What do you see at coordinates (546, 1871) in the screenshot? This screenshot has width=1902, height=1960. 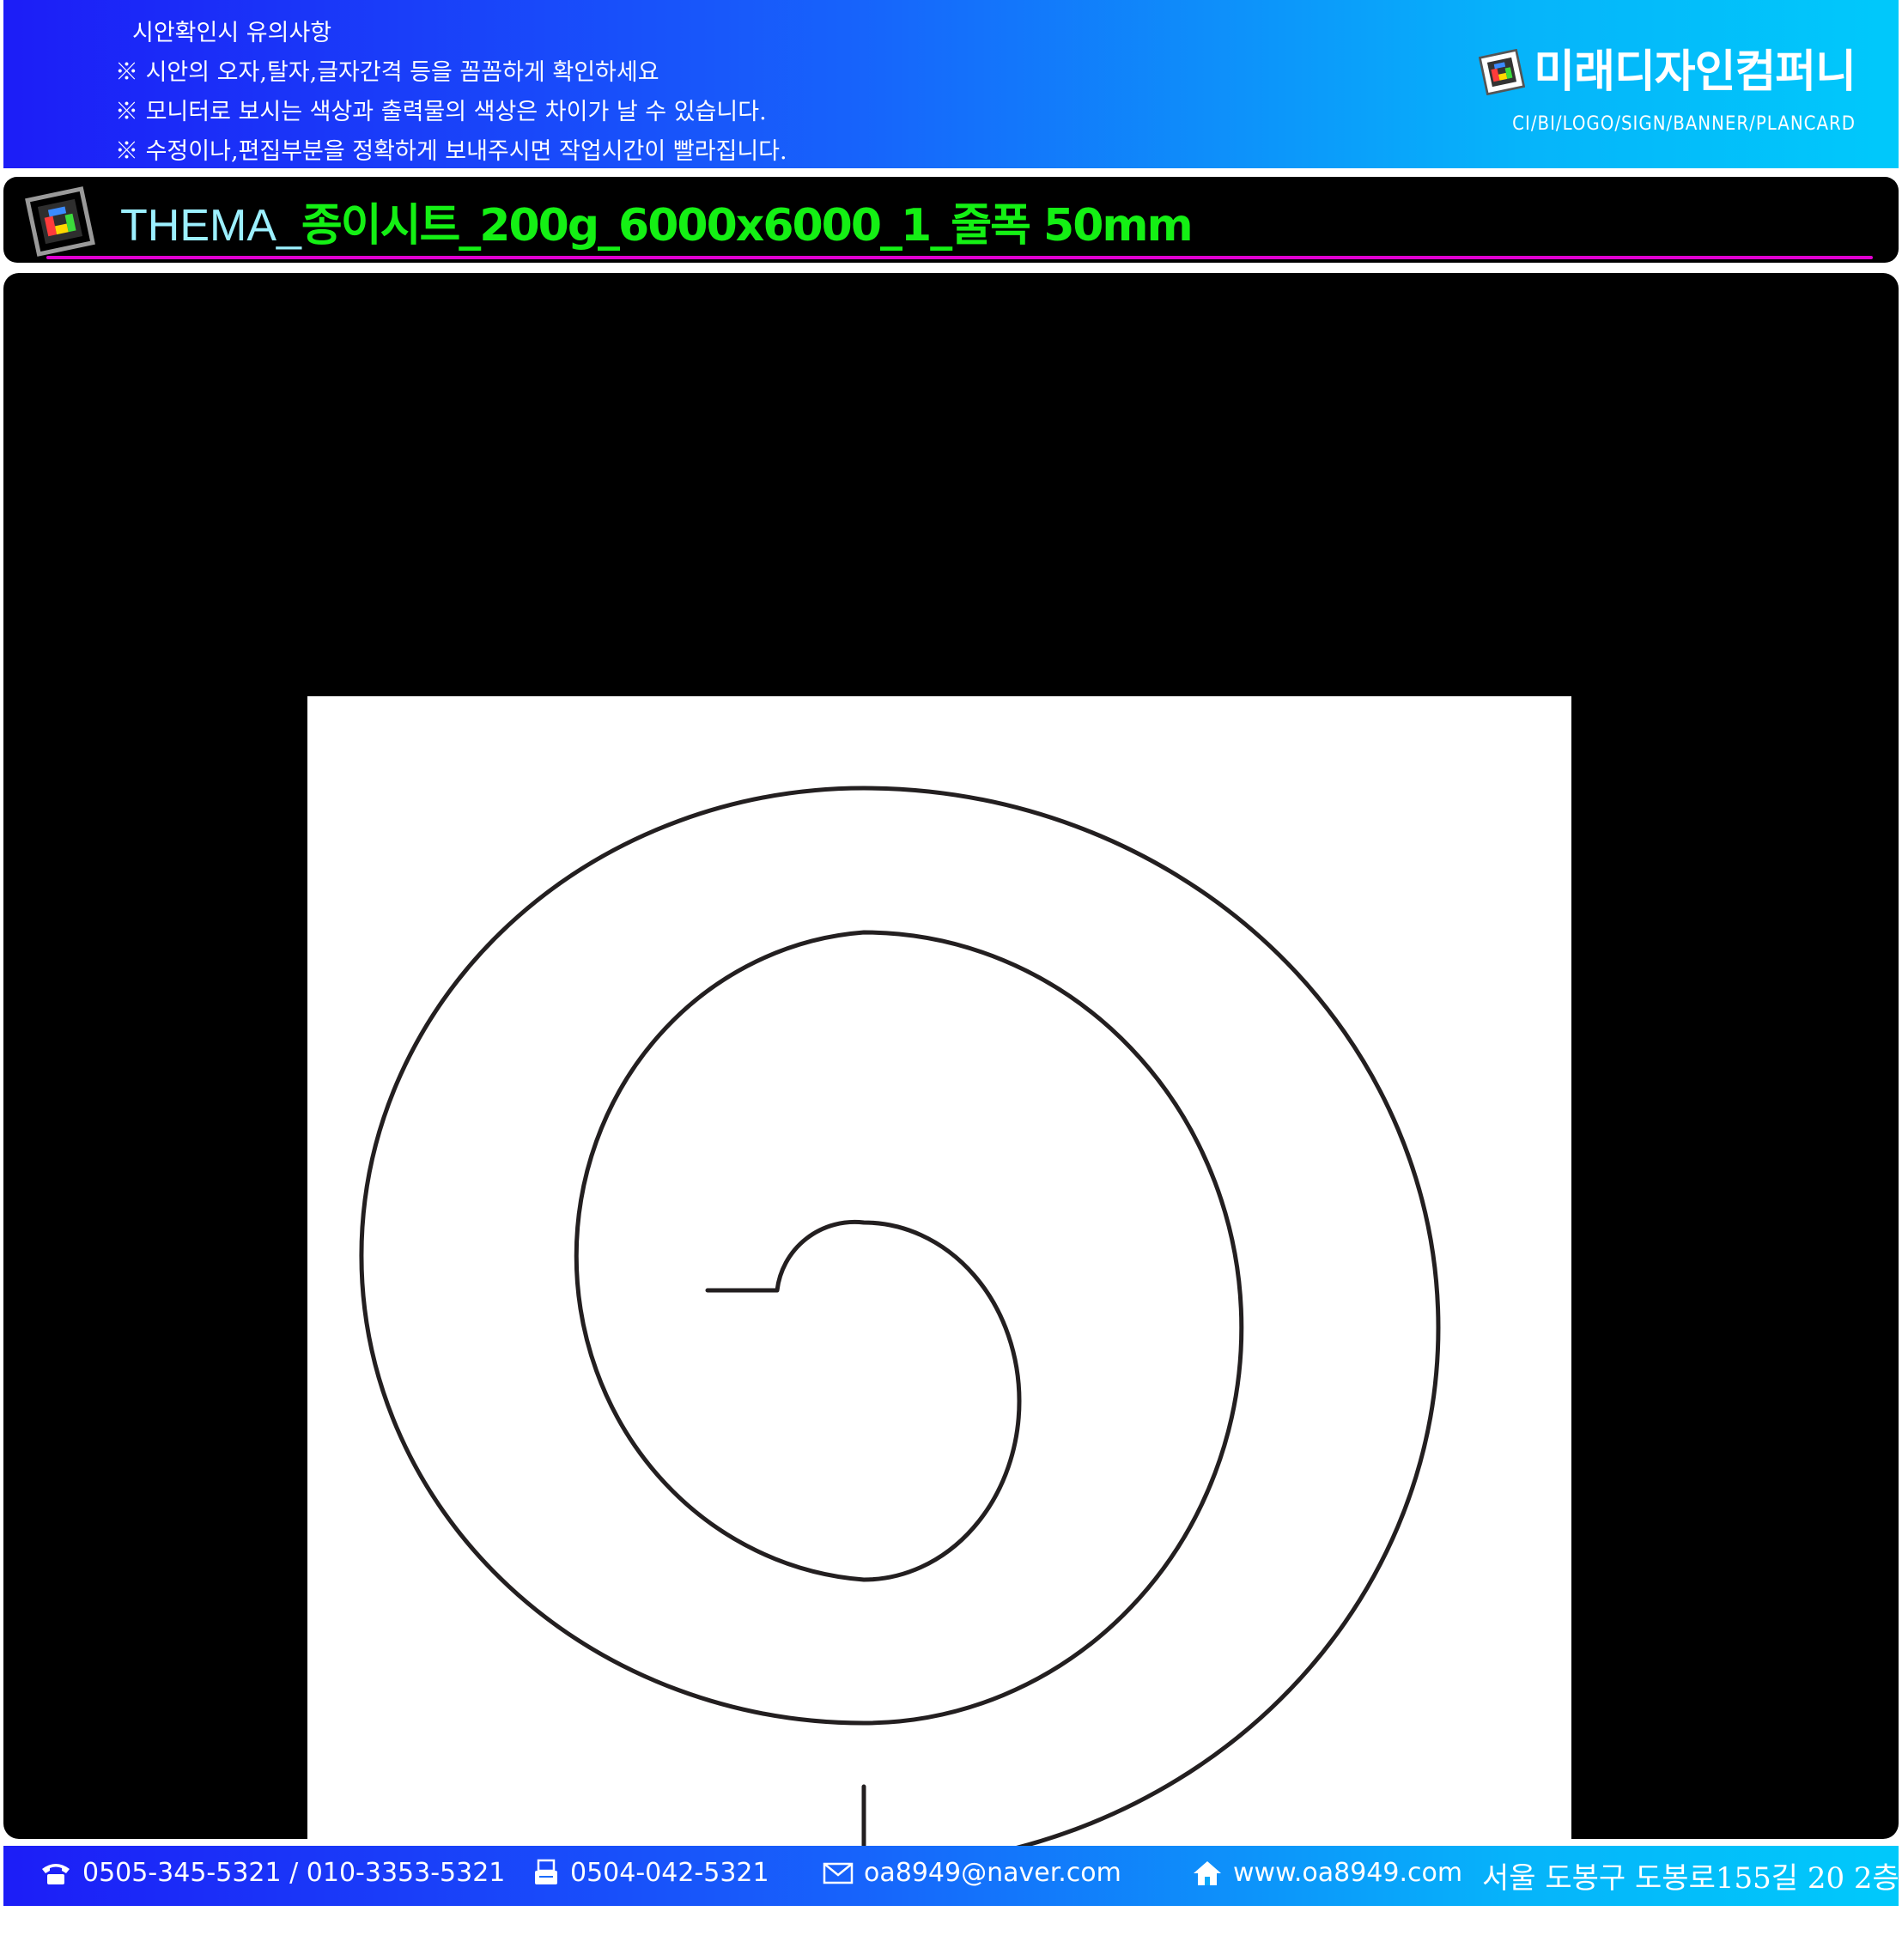 I see `fax-icon` at bounding box center [546, 1871].